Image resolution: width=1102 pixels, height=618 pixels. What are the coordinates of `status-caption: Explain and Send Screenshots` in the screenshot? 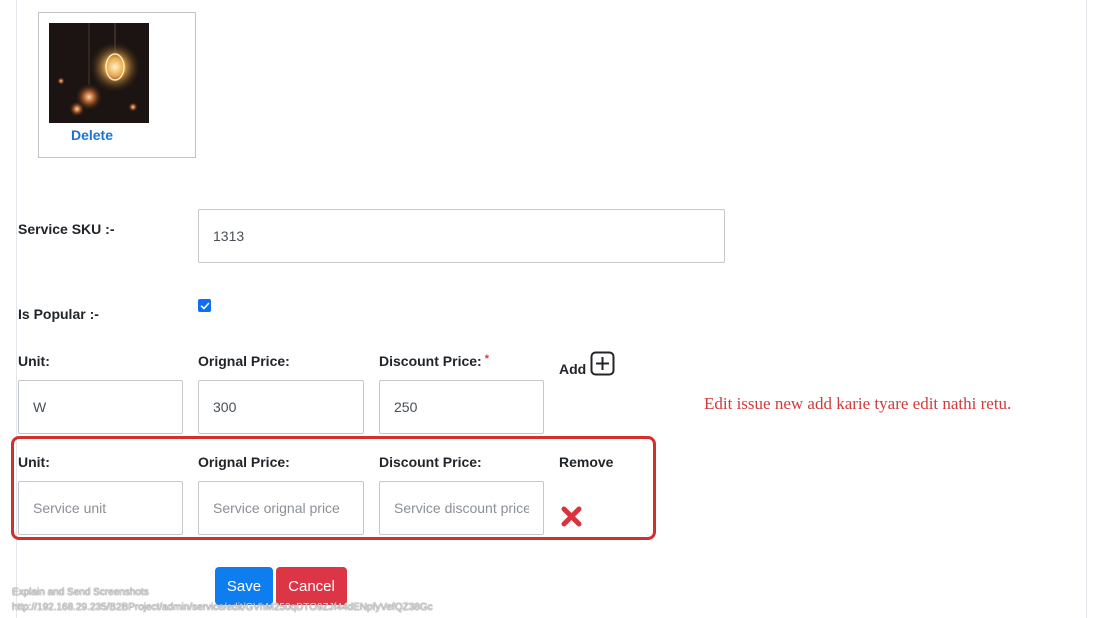 It's located at (80, 592).